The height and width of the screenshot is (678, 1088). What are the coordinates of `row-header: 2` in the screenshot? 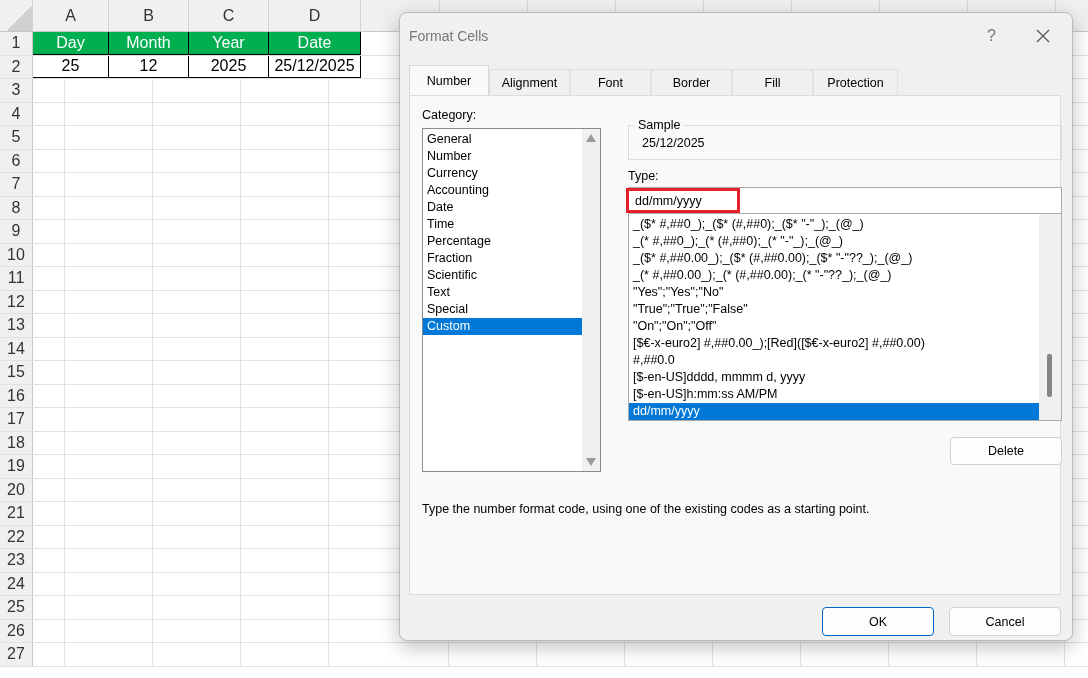 It's located at (16, 66).